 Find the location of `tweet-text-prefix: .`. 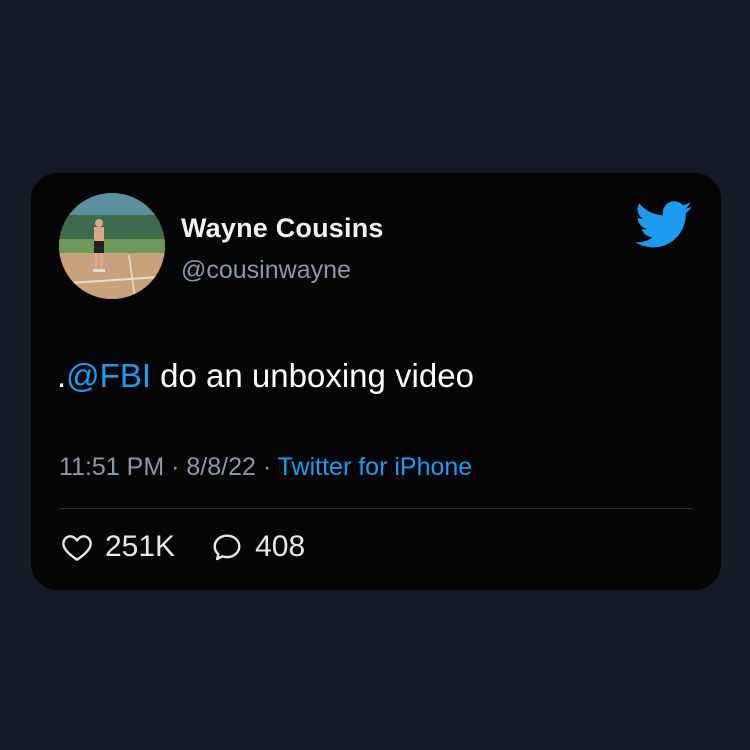

tweet-text-prefix: . is located at coordinates (62, 375).